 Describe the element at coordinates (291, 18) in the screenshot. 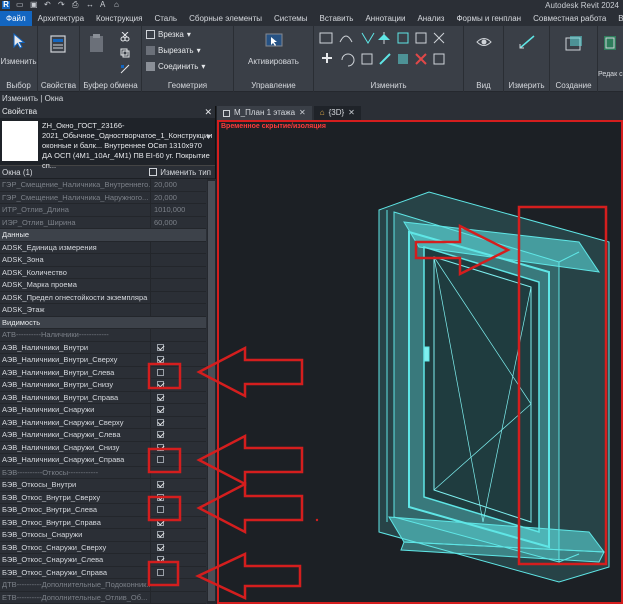

I see `tab-5: Системы` at that location.